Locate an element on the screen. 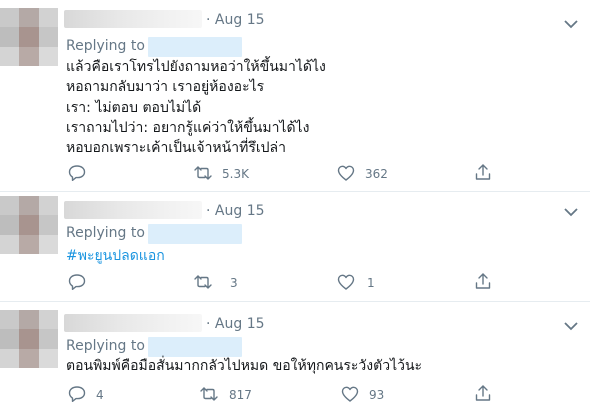  tweet-text-line: เรา: ไม่ตอบ ตอบไม่ได้ is located at coordinates (134, 108).